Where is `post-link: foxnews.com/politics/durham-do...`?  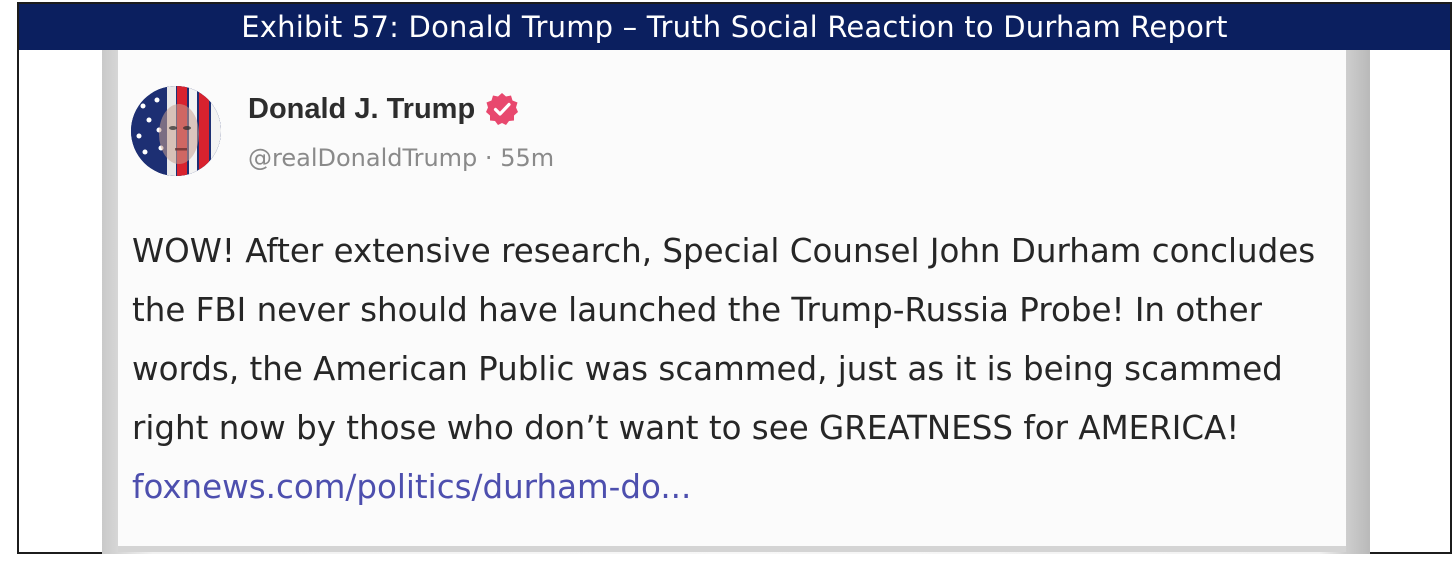
post-link: foxnews.com/politics/durham-do... is located at coordinates (411, 487).